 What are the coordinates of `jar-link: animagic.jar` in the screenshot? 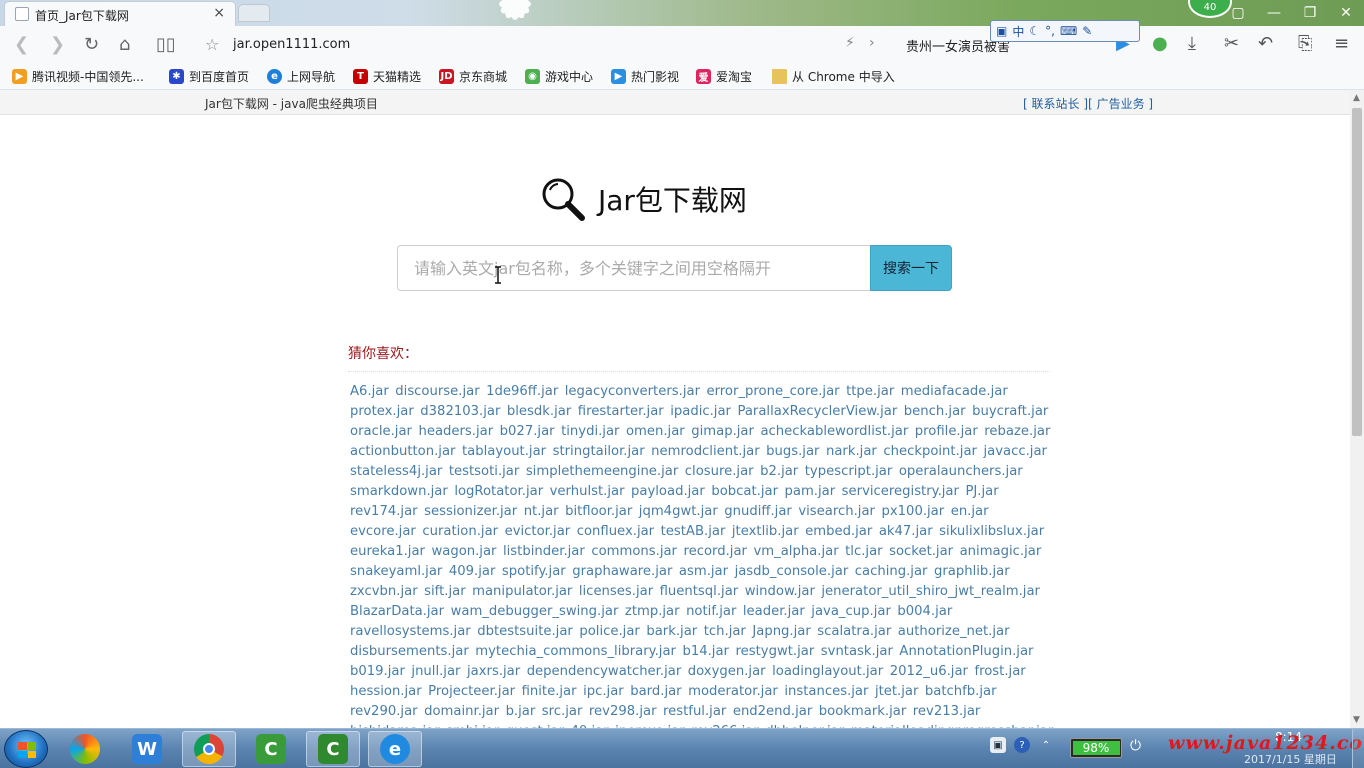 It's located at (1001, 551).